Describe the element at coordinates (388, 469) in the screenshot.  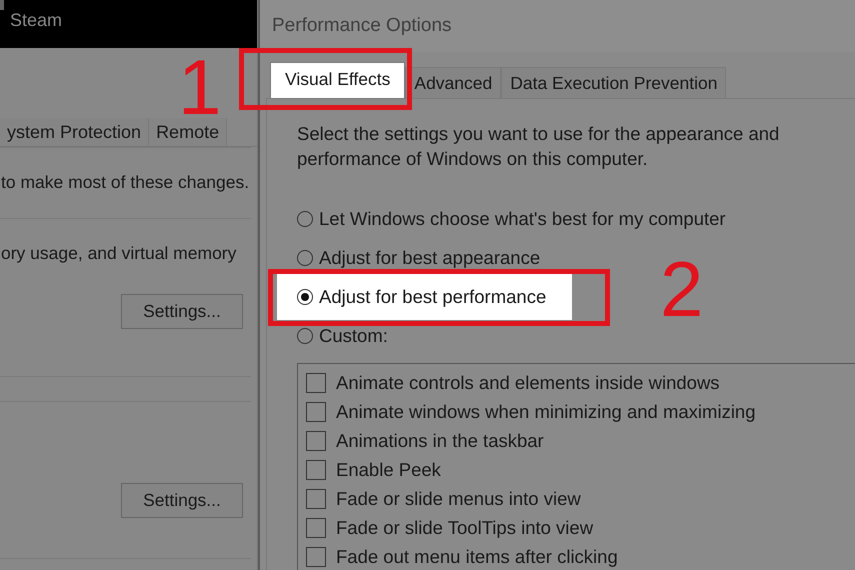
I see `checkbox-label: Enable Peek` at that location.